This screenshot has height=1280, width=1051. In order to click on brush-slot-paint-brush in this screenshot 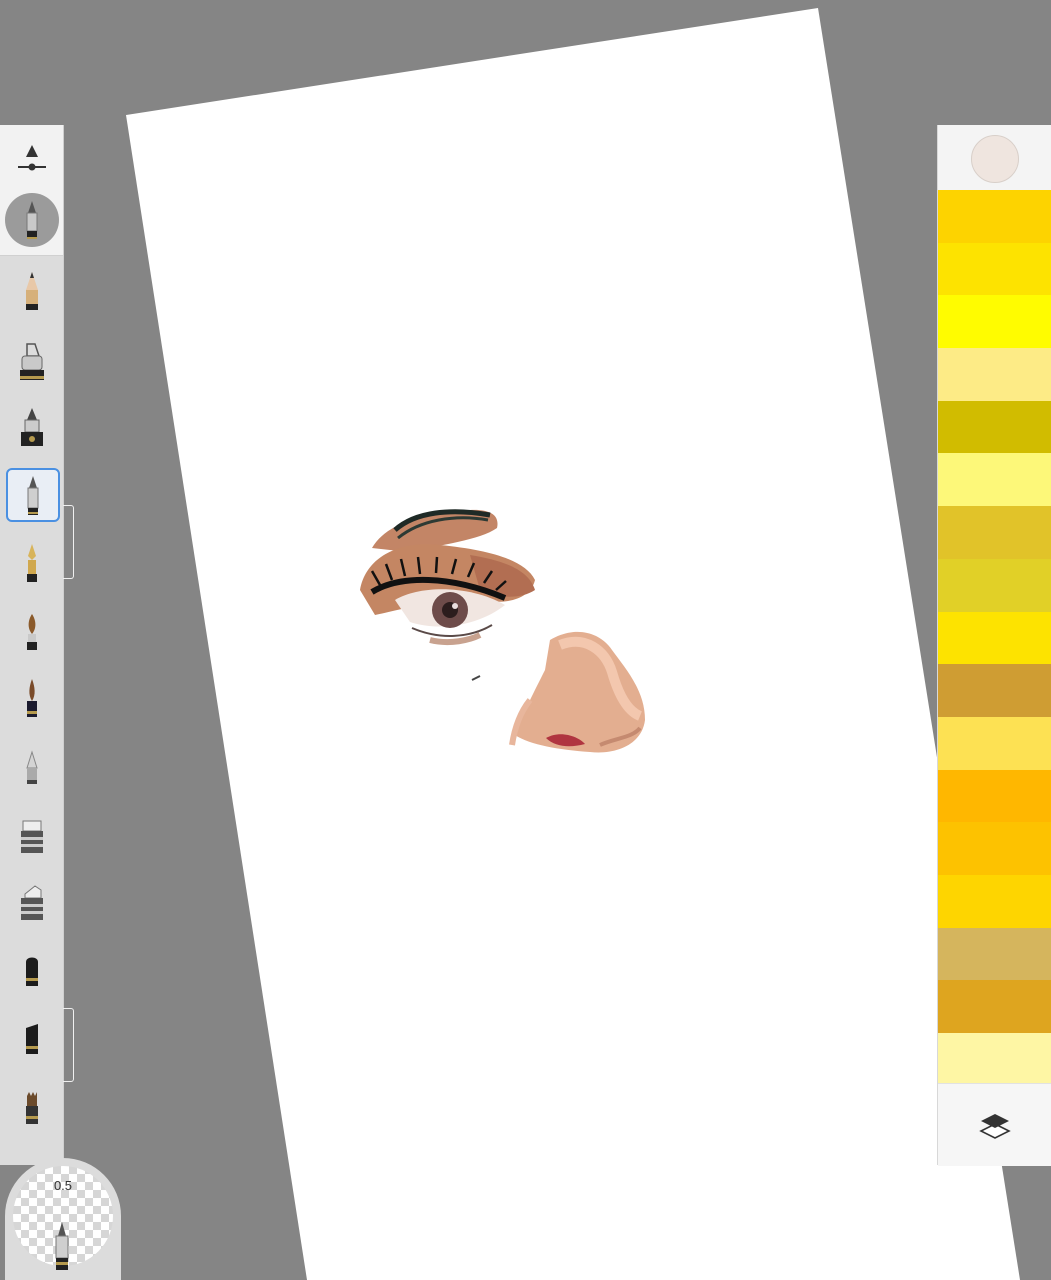, I will do `click(32, 631)`.